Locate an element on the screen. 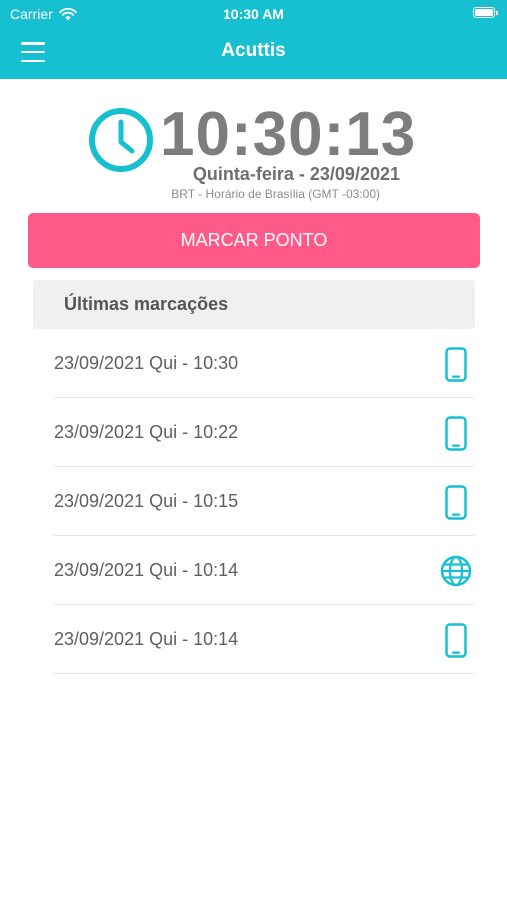 The width and height of the screenshot is (507, 900). entry-text: 23/09/2021 Qui - 10:30 is located at coordinates (146, 363).